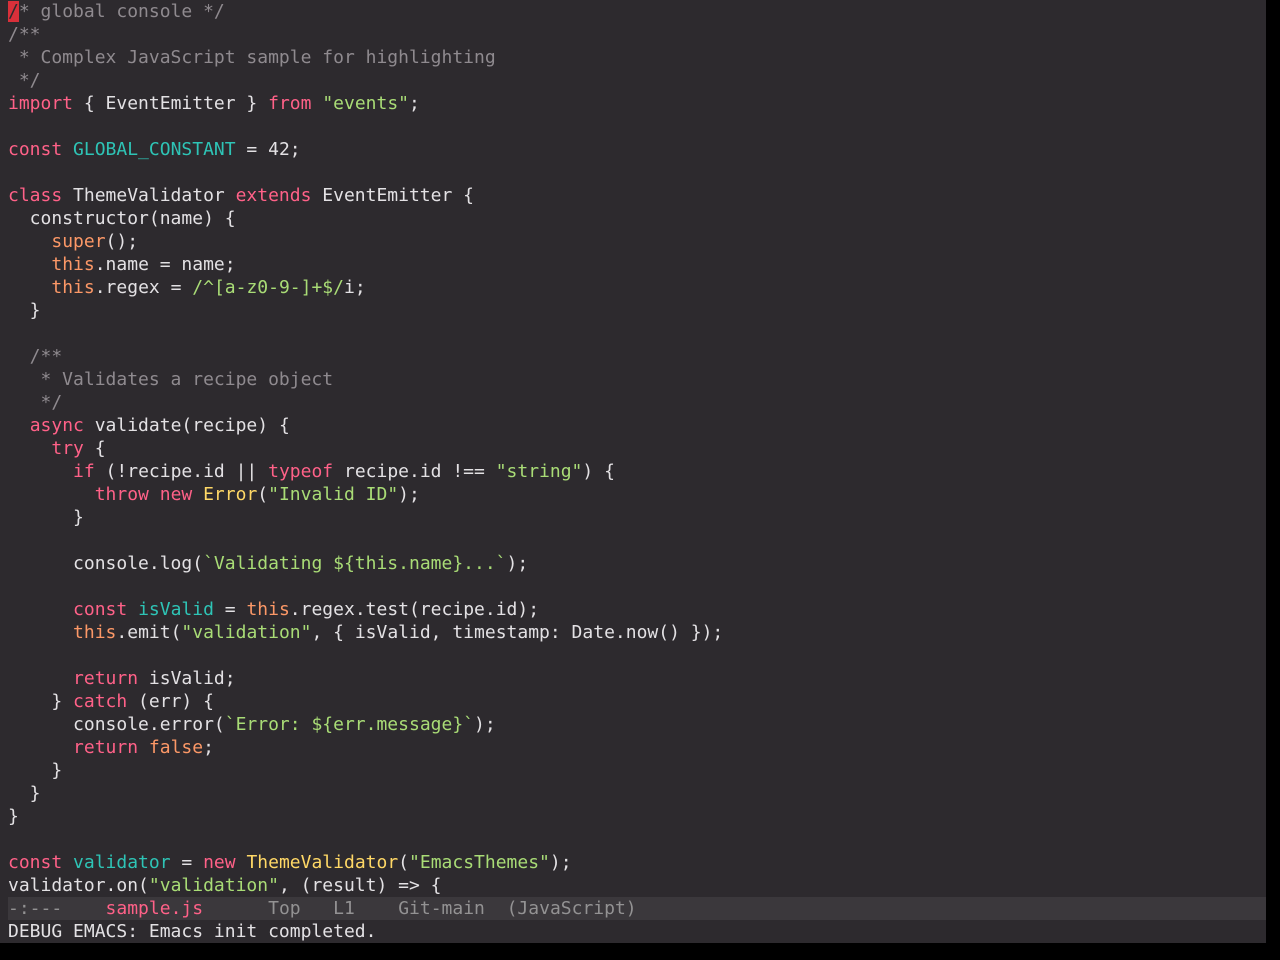 This screenshot has height=960, width=1280. I want to click on code-token: , (result) => {, so click(360, 885).